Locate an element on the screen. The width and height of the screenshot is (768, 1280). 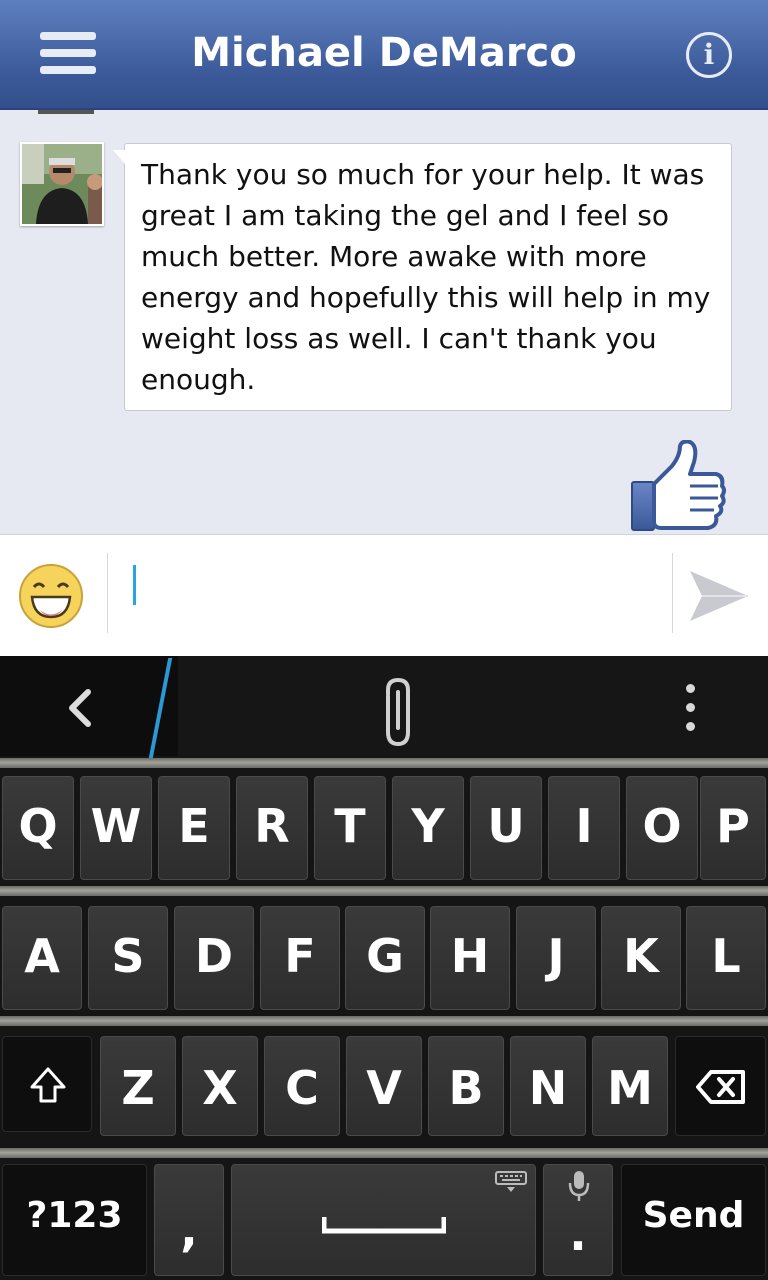
key-e: E is located at coordinates (194, 828).